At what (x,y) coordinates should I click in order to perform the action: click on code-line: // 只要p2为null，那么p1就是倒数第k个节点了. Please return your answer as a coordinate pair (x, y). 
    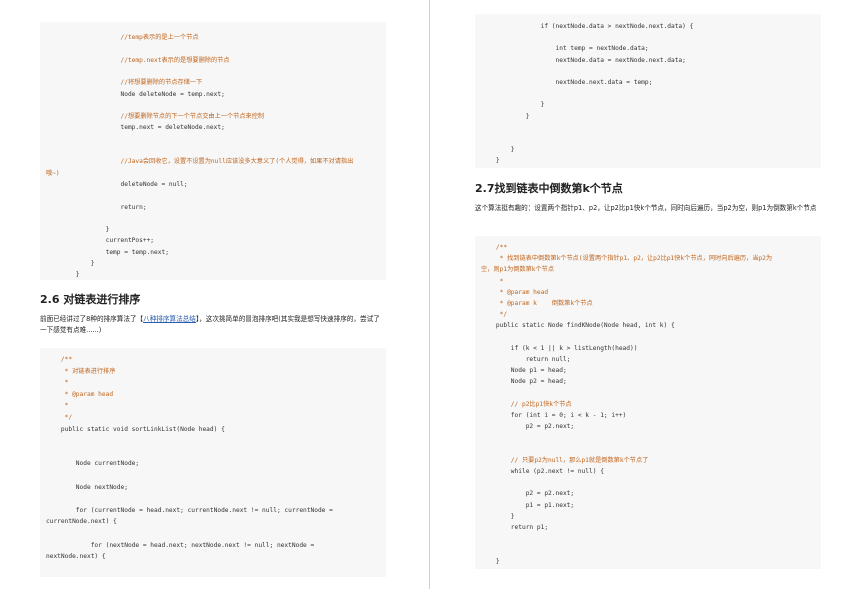
    Looking at the image, I should click on (565, 460).